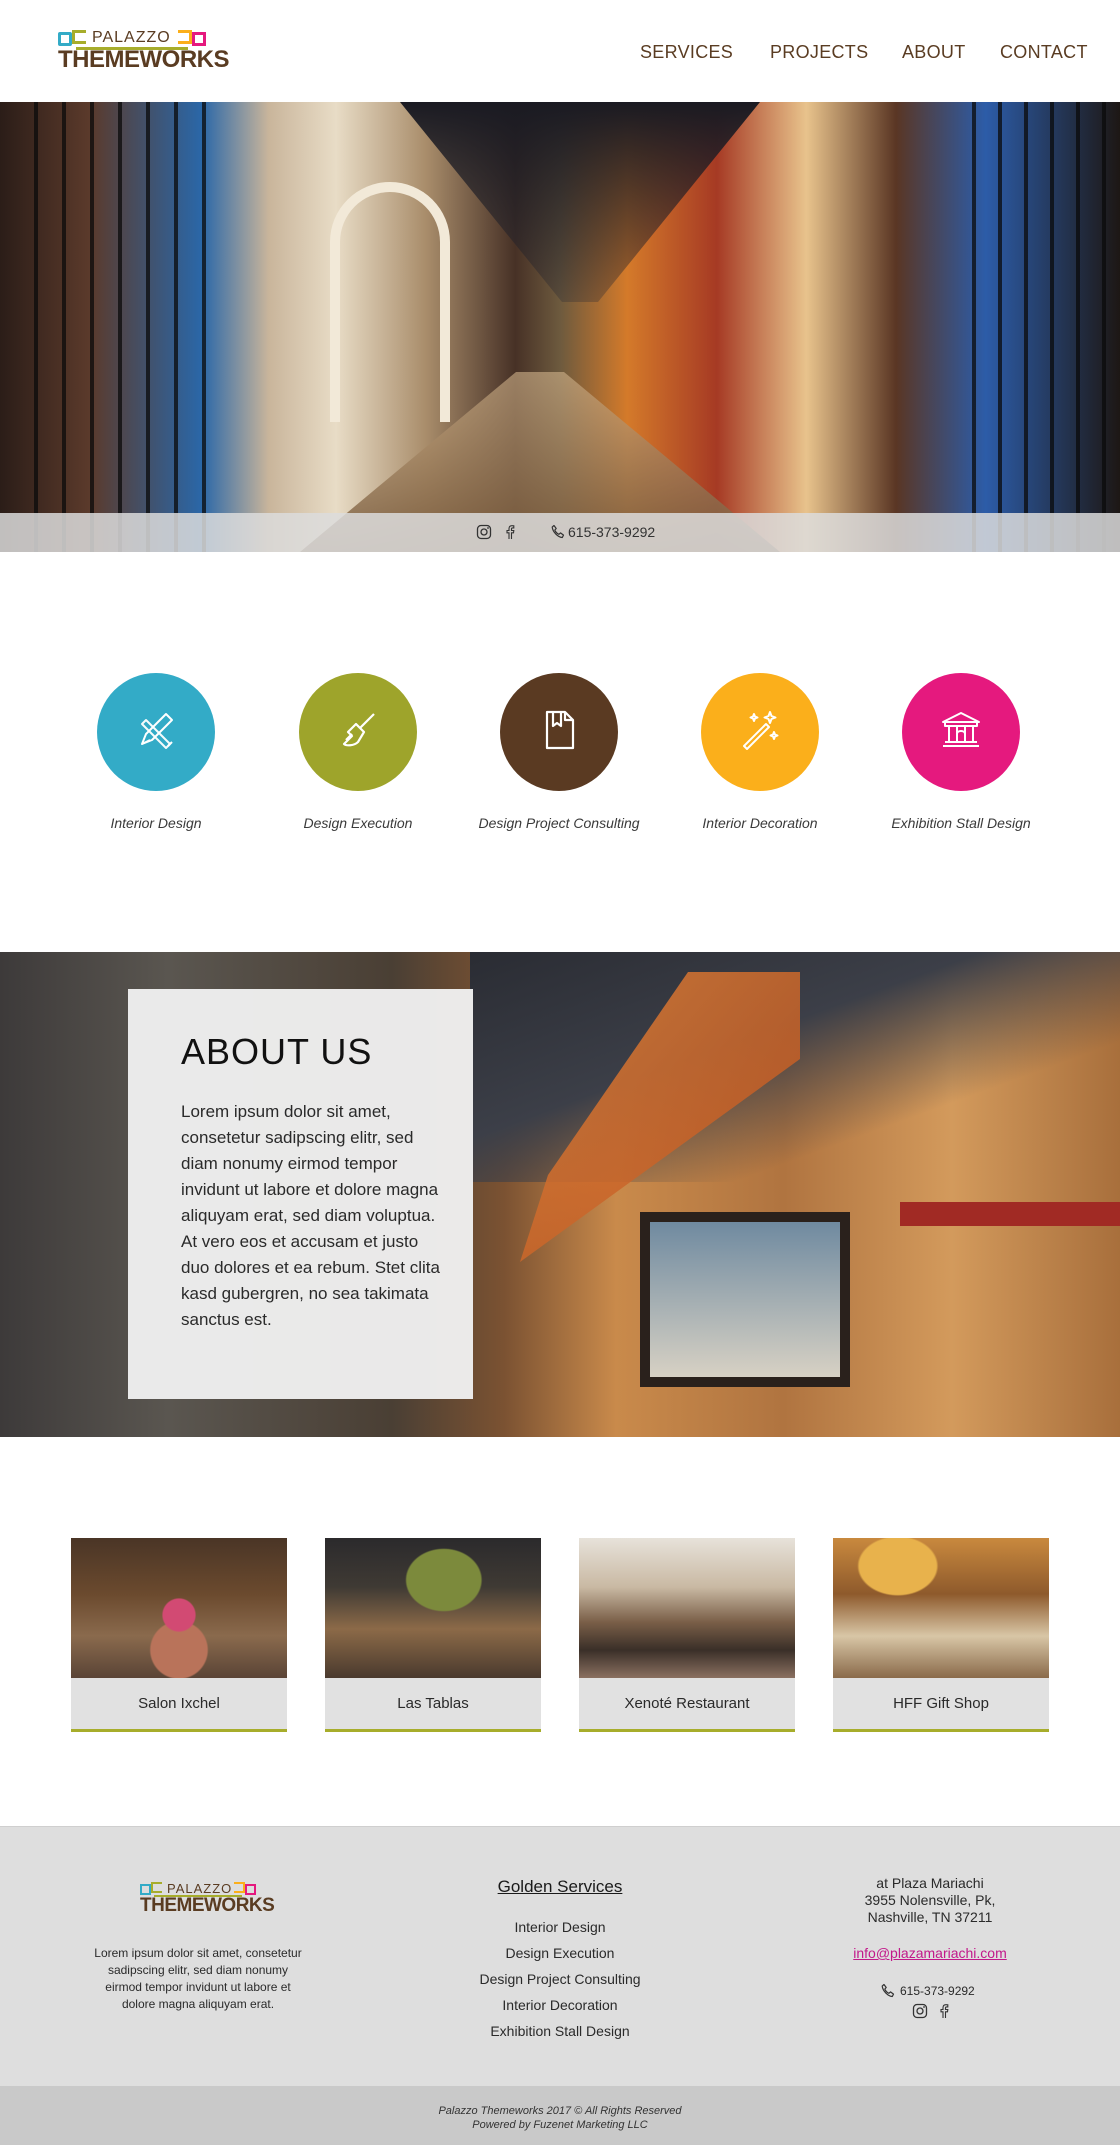  I want to click on site-logo: PALAZZO THEMEWORKS, so click(144, 51).